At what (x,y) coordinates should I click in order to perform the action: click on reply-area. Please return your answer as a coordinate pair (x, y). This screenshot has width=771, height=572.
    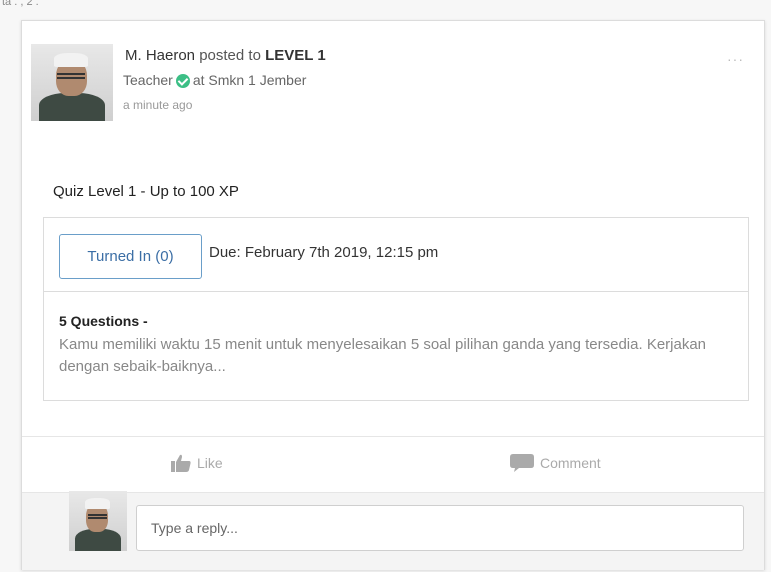
    Looking at the image, I should click on (393, 531).